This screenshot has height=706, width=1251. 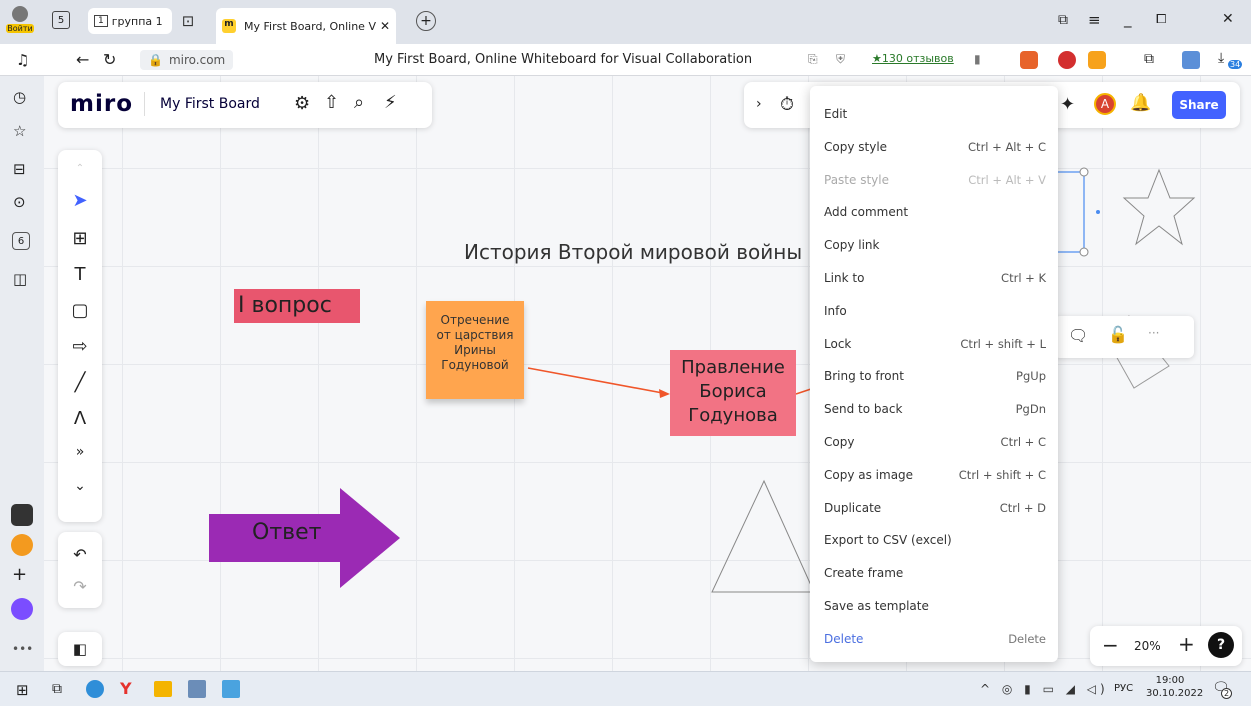 What do you see at coordinates (598, 381) in the screenshot?
I see `connector-line` at bounding box center [598, 381].